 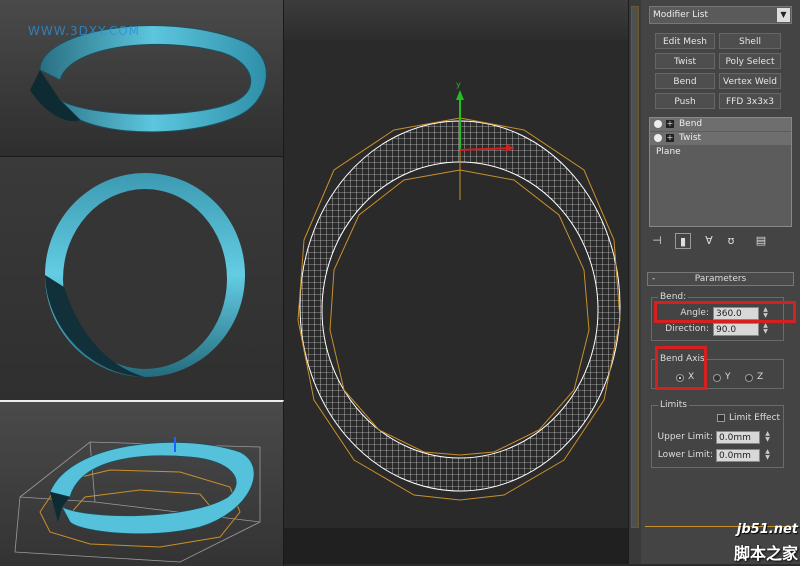 I want to click on modifier-list-label: Modifier List, so click(x=680, y=15).